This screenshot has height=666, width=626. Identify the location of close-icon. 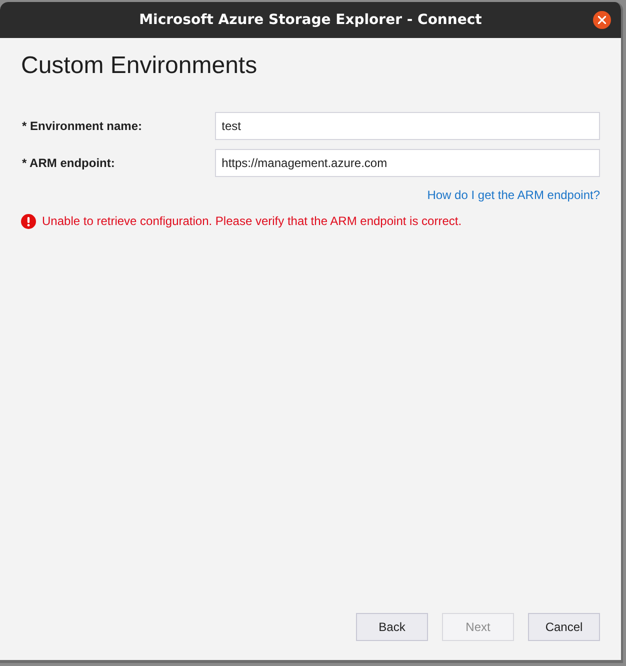
(602, 20).